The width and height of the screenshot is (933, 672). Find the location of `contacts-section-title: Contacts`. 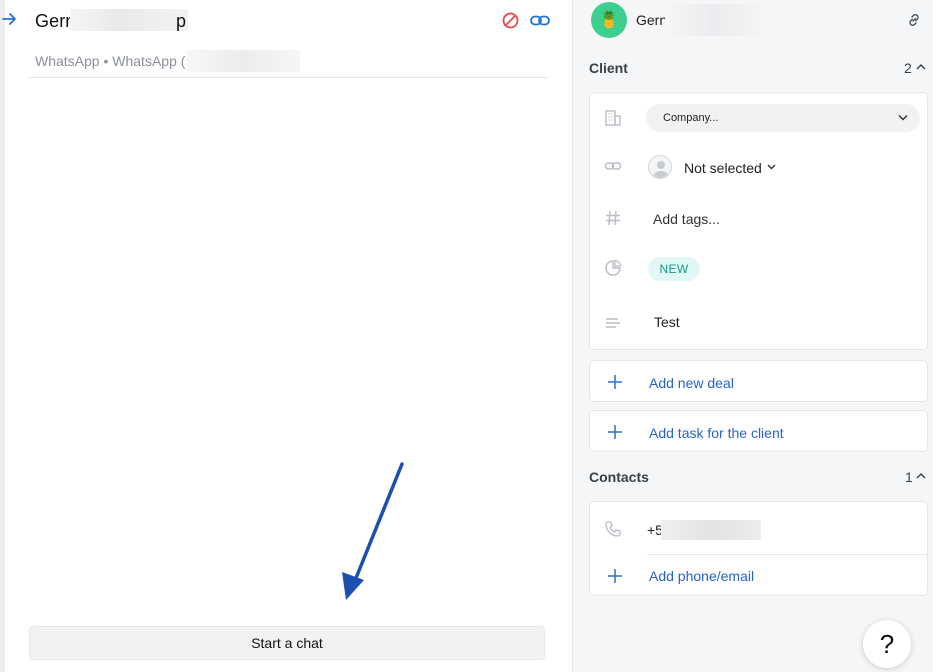

contacts-section-title: Contacts is located at coordinates (619, 477).